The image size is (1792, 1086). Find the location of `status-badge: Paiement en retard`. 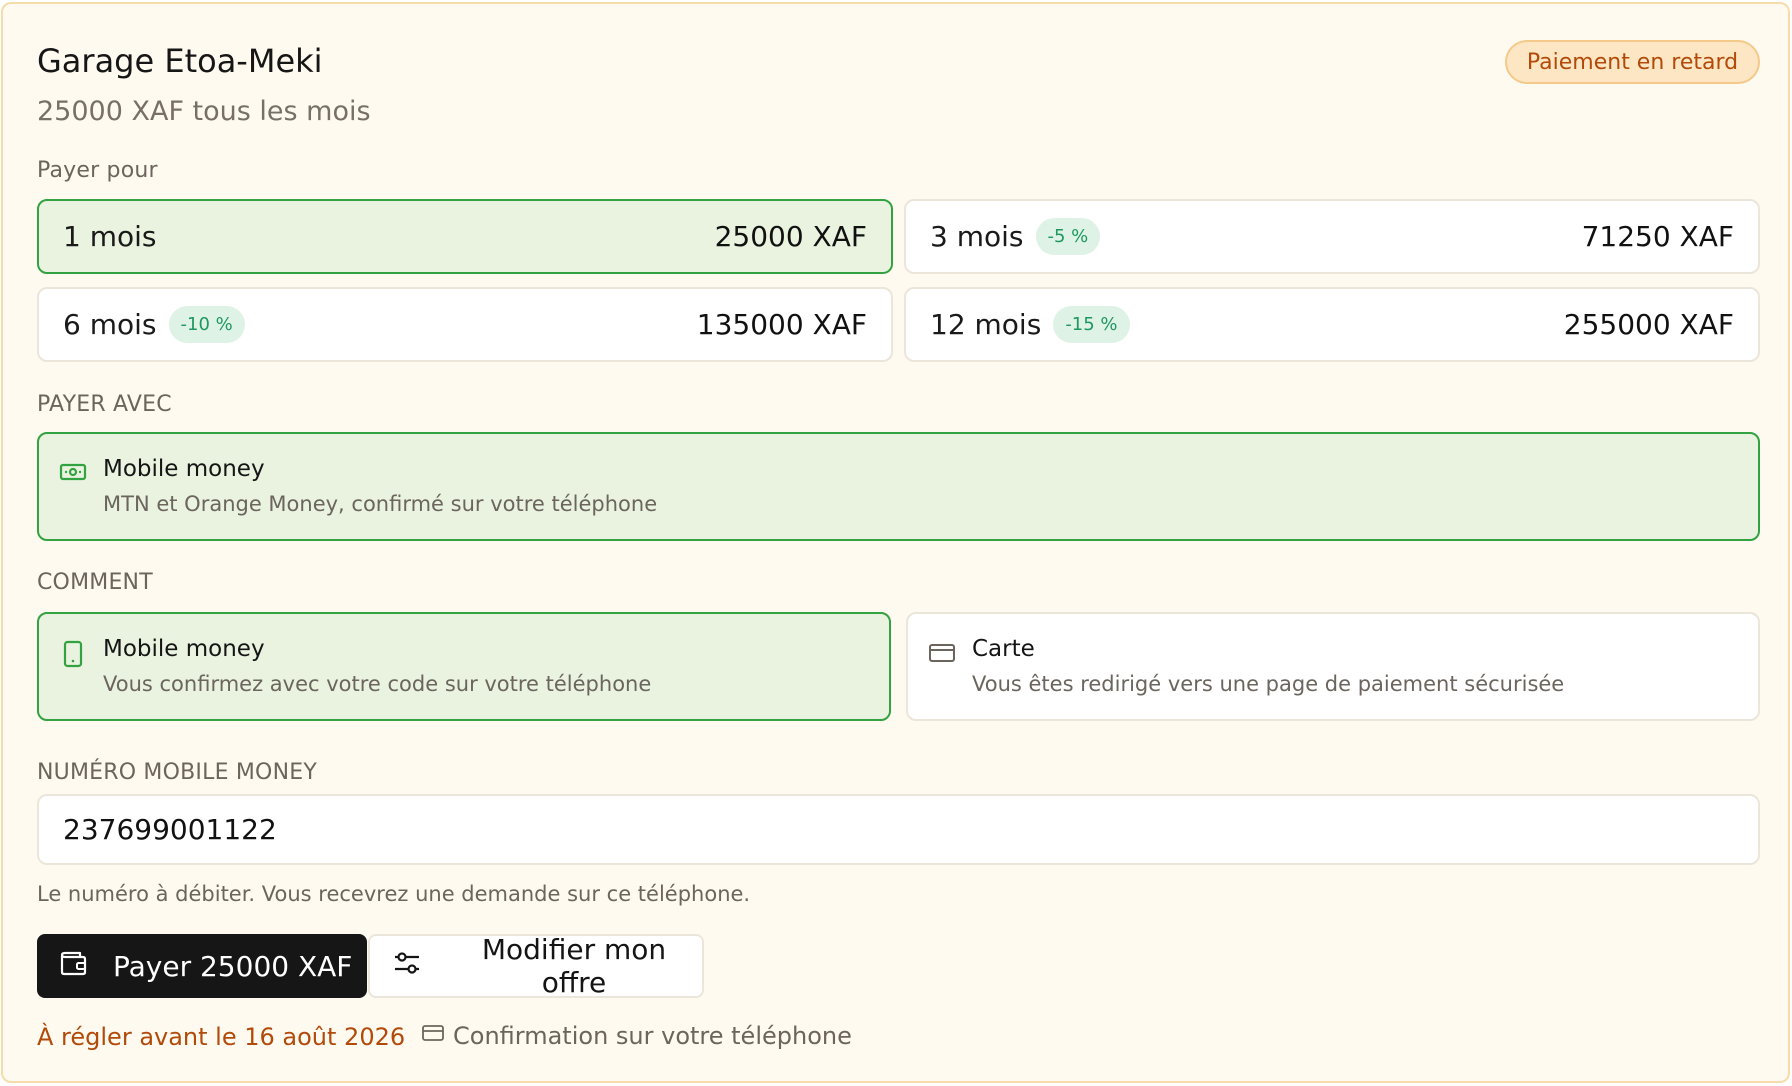

status-badge: Paiement en retard is located at coordinates (1632, 62).